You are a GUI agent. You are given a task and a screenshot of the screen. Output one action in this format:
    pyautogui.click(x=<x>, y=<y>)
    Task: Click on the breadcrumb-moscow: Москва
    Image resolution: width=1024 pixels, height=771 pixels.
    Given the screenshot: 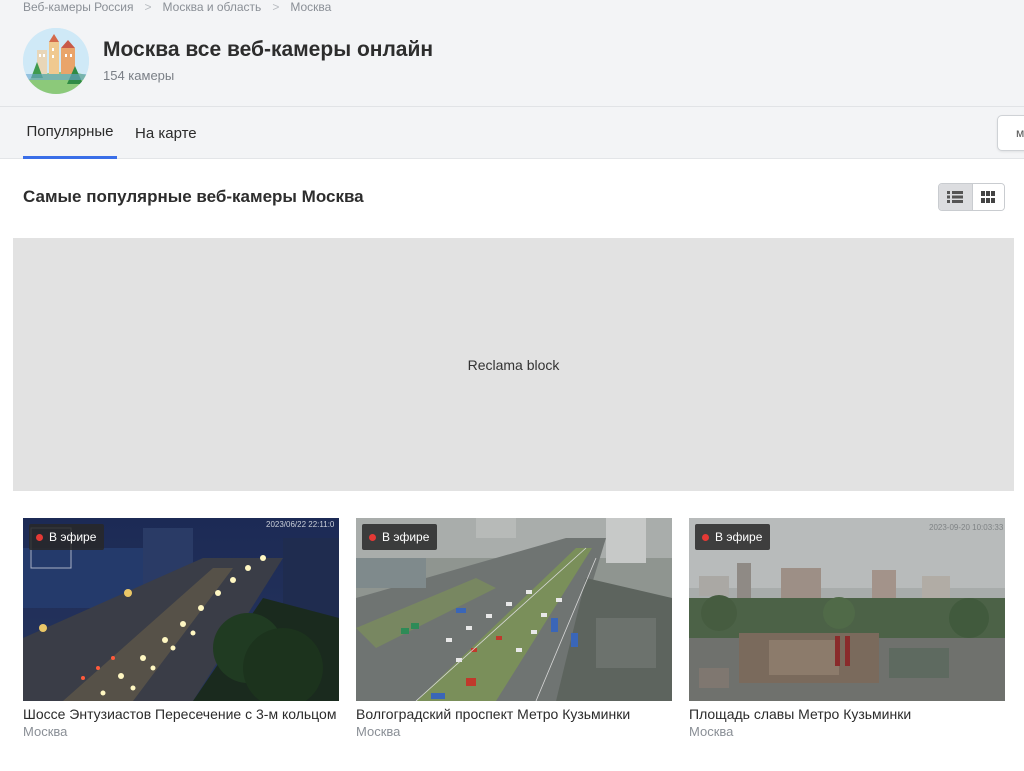 What is the action you would take?
    pyautogui.click(x=310, y=7)
    